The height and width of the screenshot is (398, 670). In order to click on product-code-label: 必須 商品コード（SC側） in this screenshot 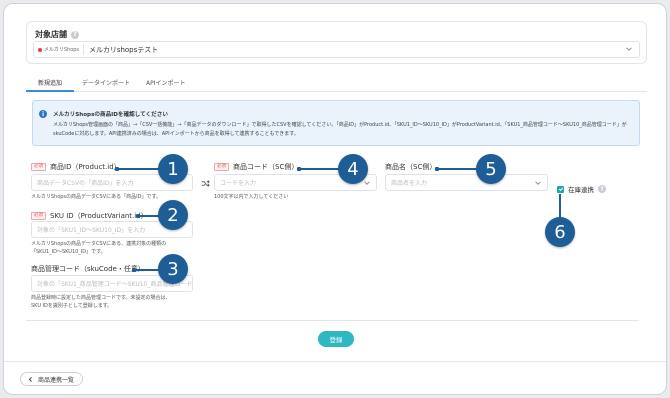, I will do `click(256, 167)`.